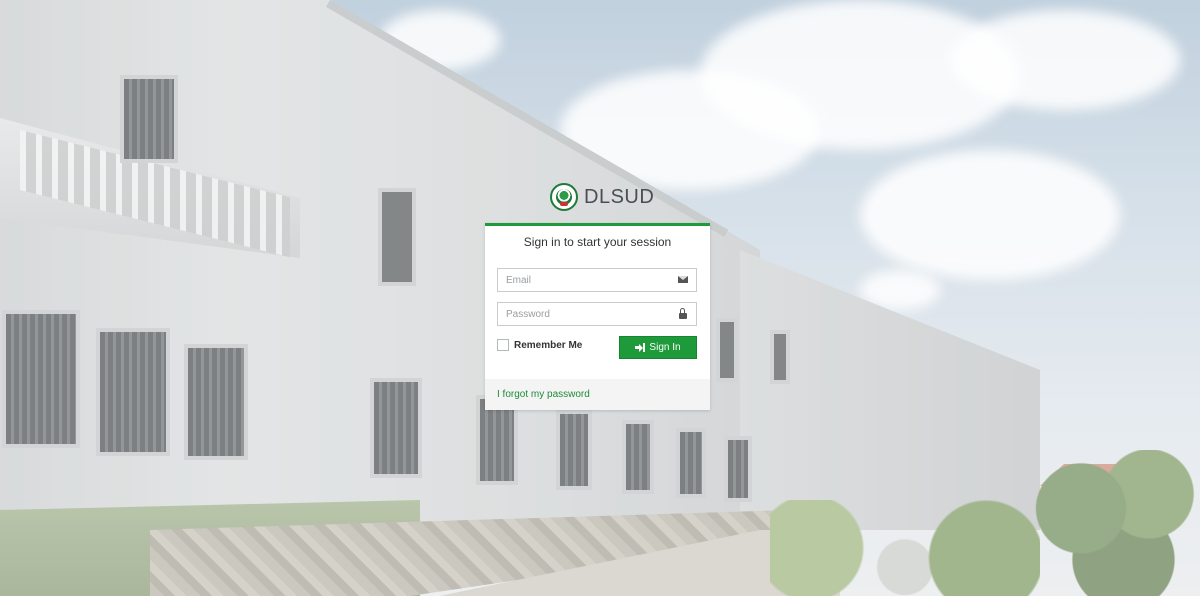 The width and height of the screenshot is (1200, 596). I want to click on sign-in-icon, so click(640, 347).